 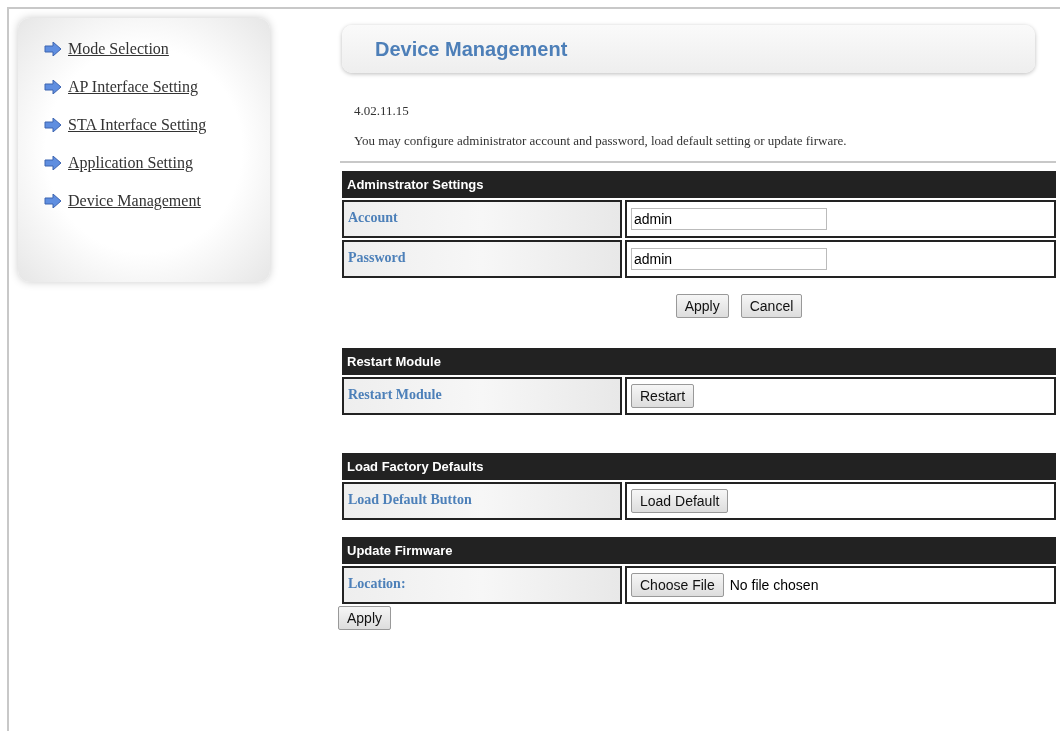 I want to click on description-text: You may configure administrator account and password, load default setting or update firware., so click(x=601, y=141).